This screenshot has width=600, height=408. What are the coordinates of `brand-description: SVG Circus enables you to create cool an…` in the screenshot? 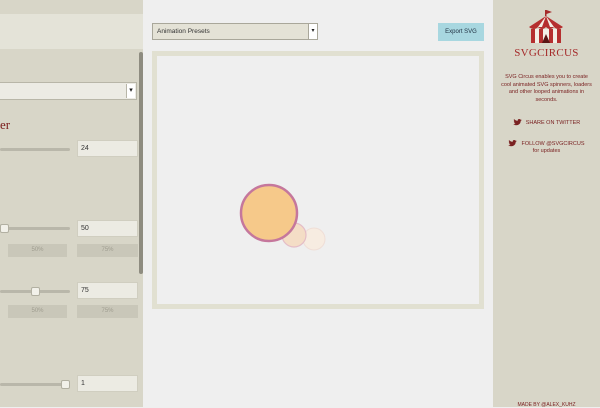 It's located at (546, 88).